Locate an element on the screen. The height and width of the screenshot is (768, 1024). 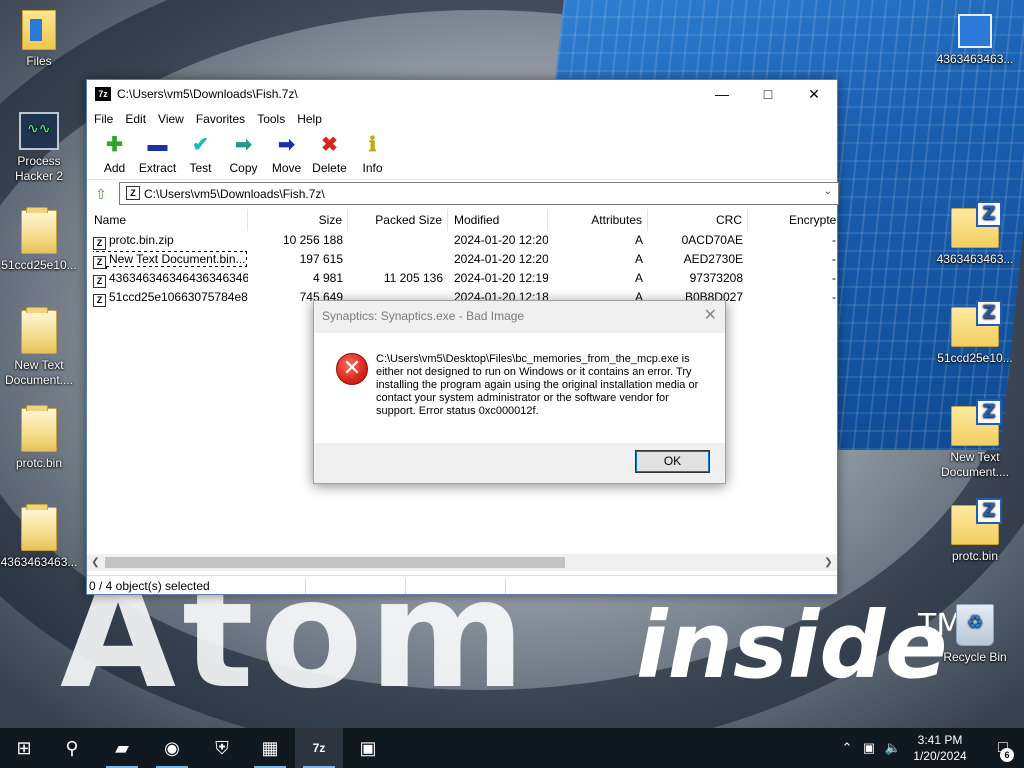
menu-favorites: Favorites is located at coordinates (222, 119).